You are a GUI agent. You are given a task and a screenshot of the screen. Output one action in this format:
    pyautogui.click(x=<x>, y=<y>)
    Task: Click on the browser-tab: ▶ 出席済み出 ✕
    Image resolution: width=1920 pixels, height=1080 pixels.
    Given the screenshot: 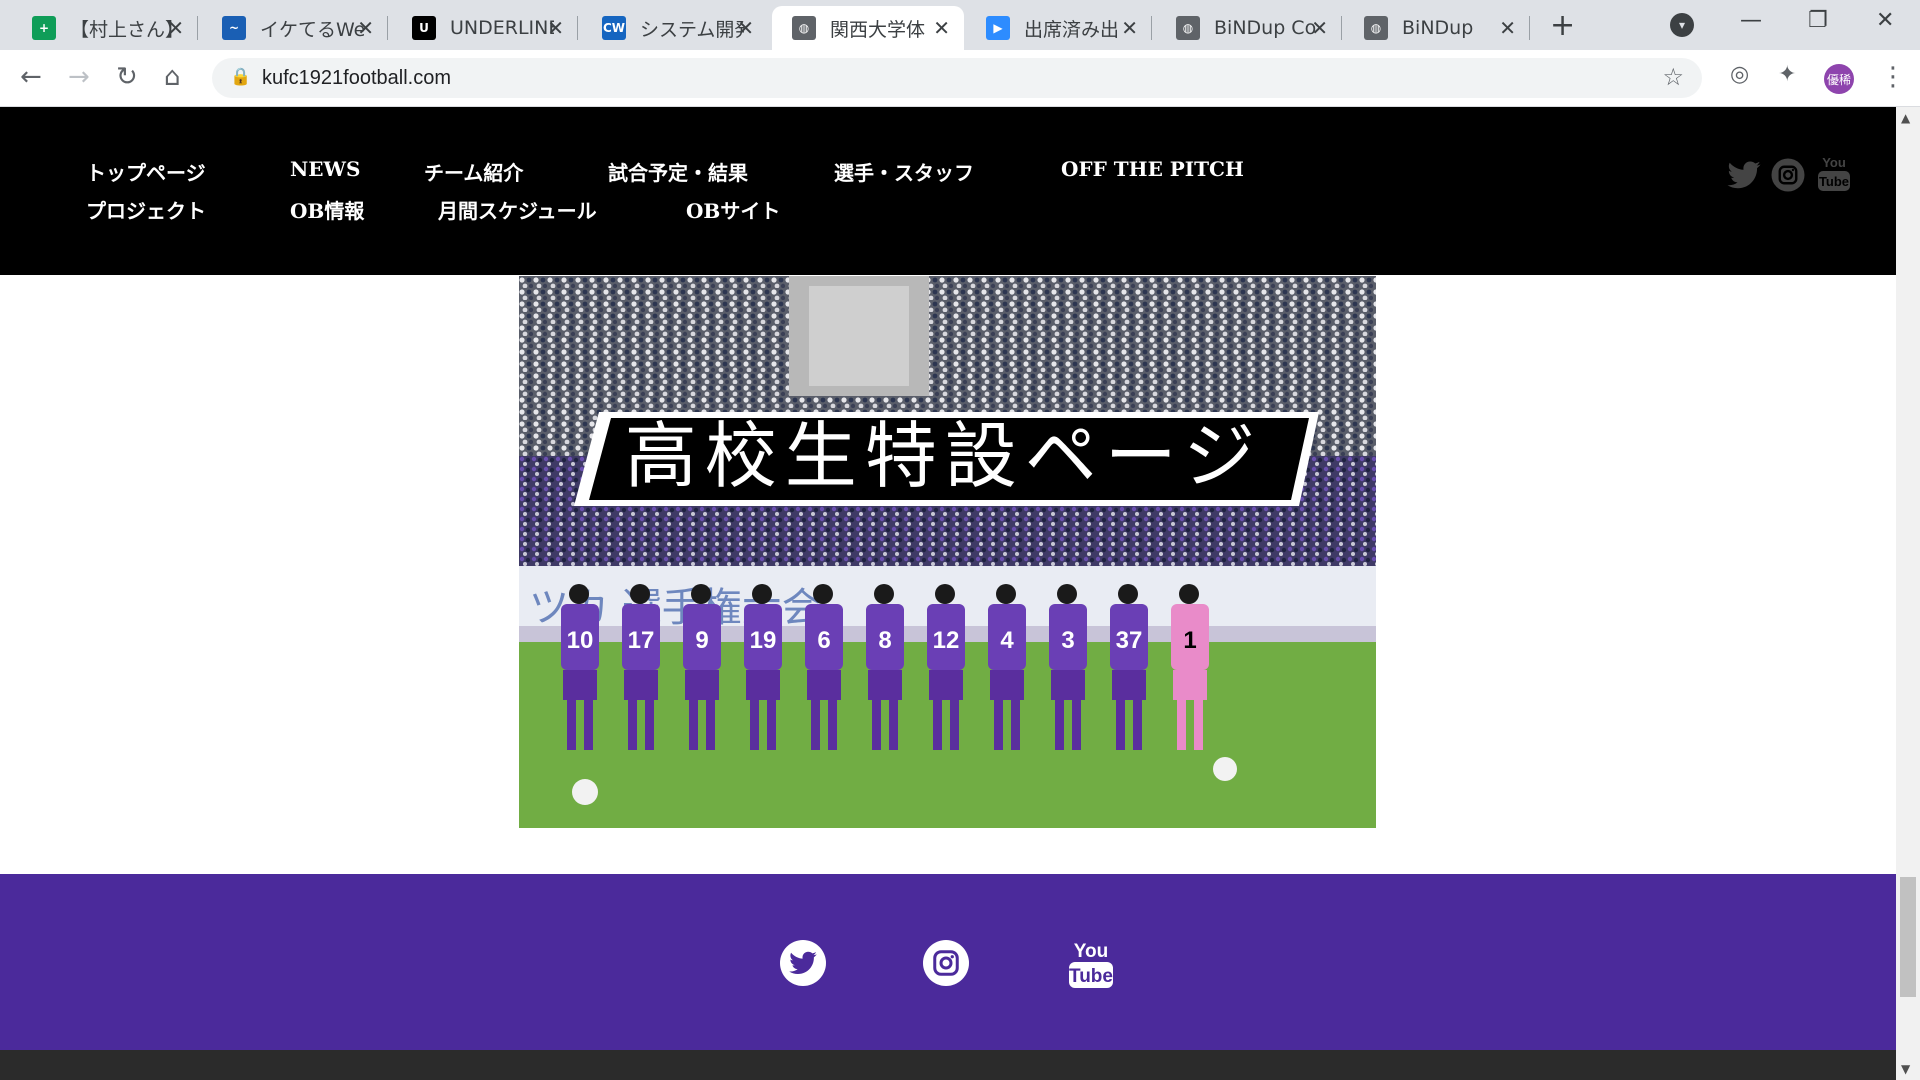 What is the action you would take?
    pyautogui.click(x=1059, y=28)
    